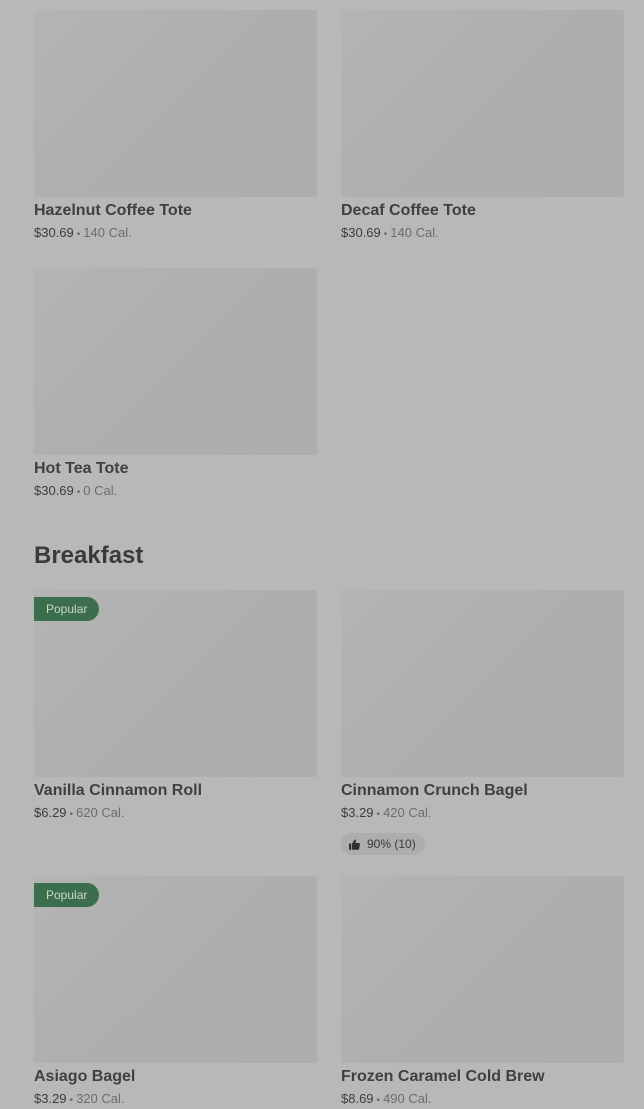 This screenshot has width=644, height=1109. I want to click on item-calories: 420 Cal., so click(407, 812).